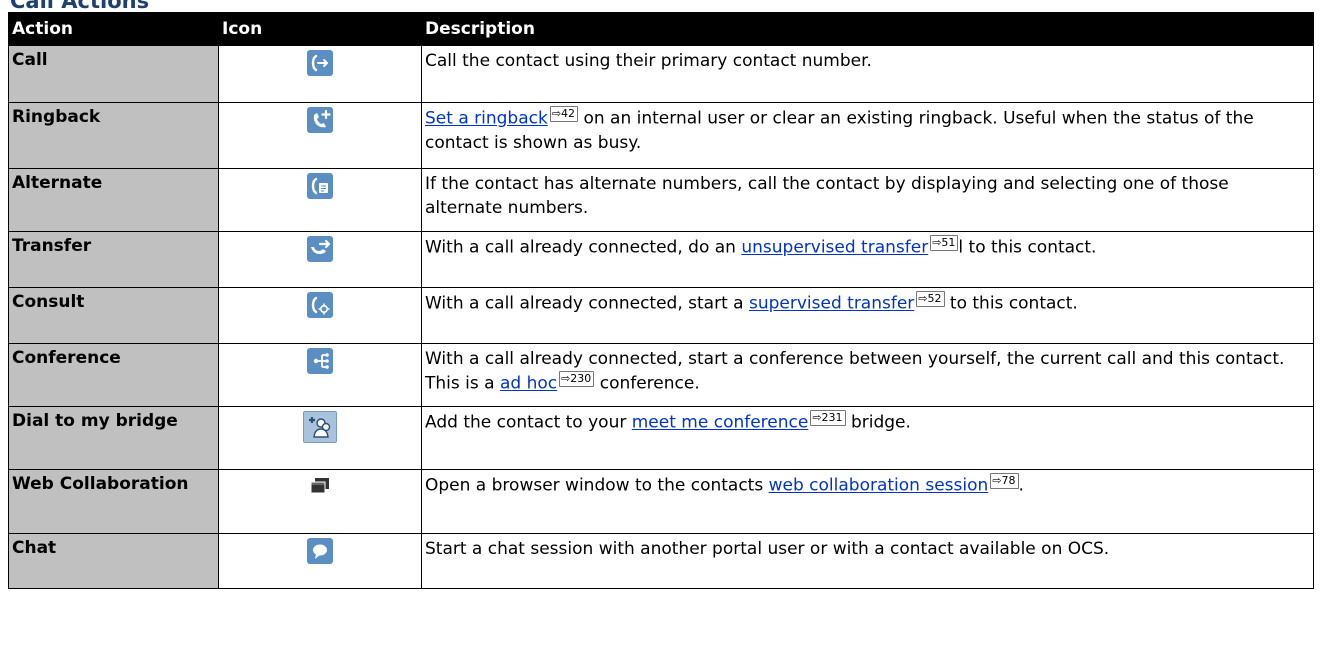 This screenshot has width=1321, height=671. Describe the element at coordinates (113, 501) in the screenshot. I see `action-name: Web Collaboration` at that location.